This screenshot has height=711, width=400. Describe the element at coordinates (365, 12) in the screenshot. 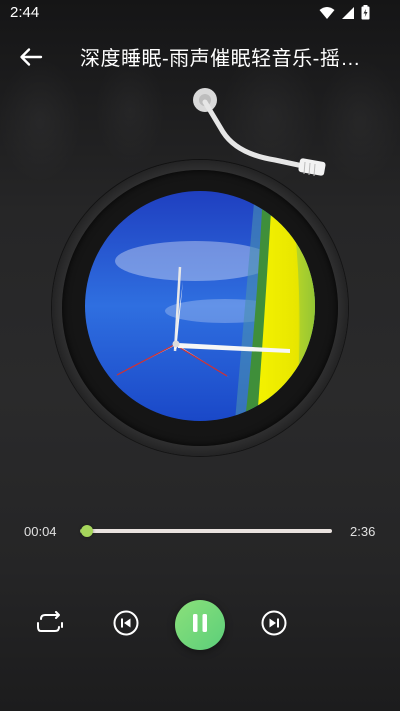

I see `battery-icon` at that location.